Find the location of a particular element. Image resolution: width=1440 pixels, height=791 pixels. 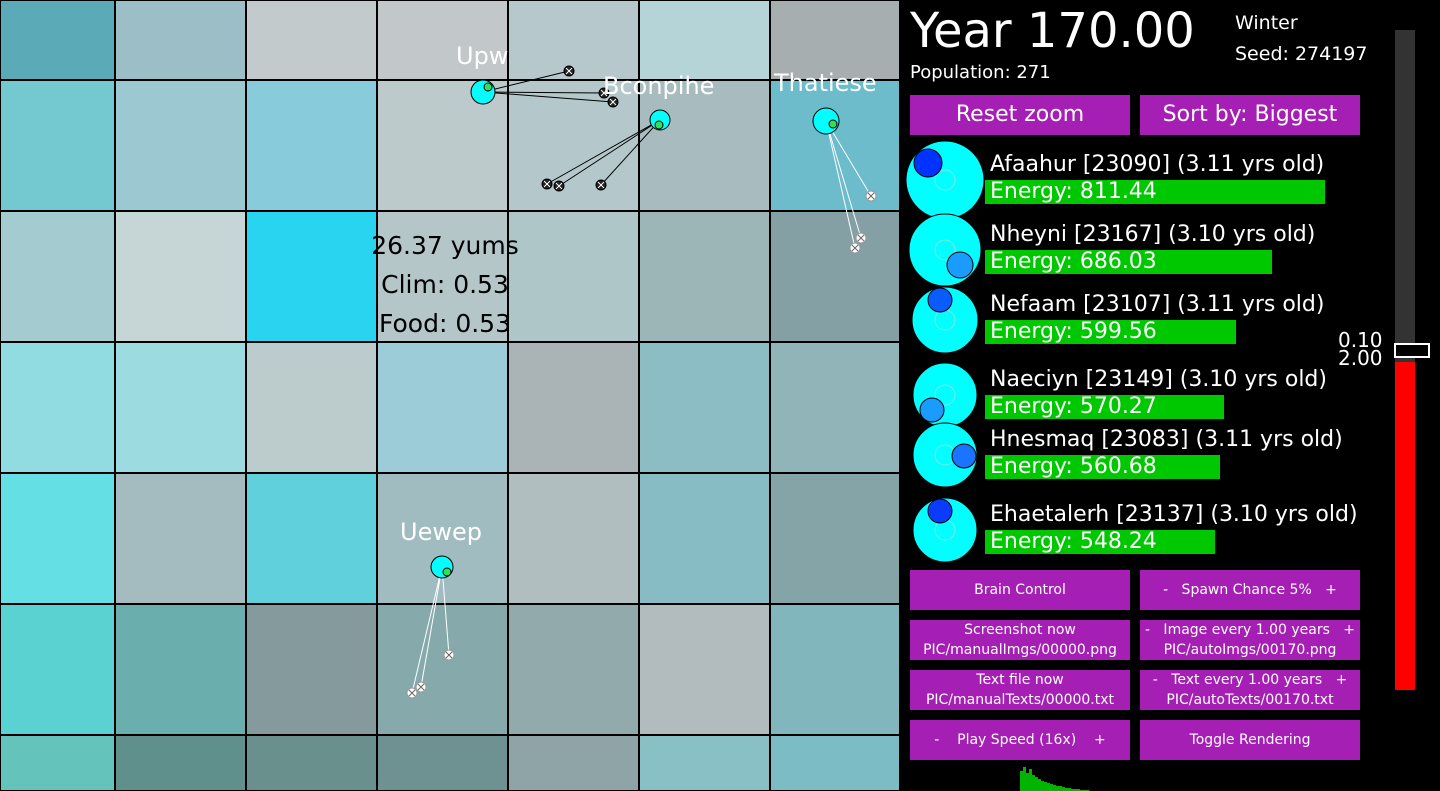

brain-control-button: Brain Control is located at coordinates (1020, 590).